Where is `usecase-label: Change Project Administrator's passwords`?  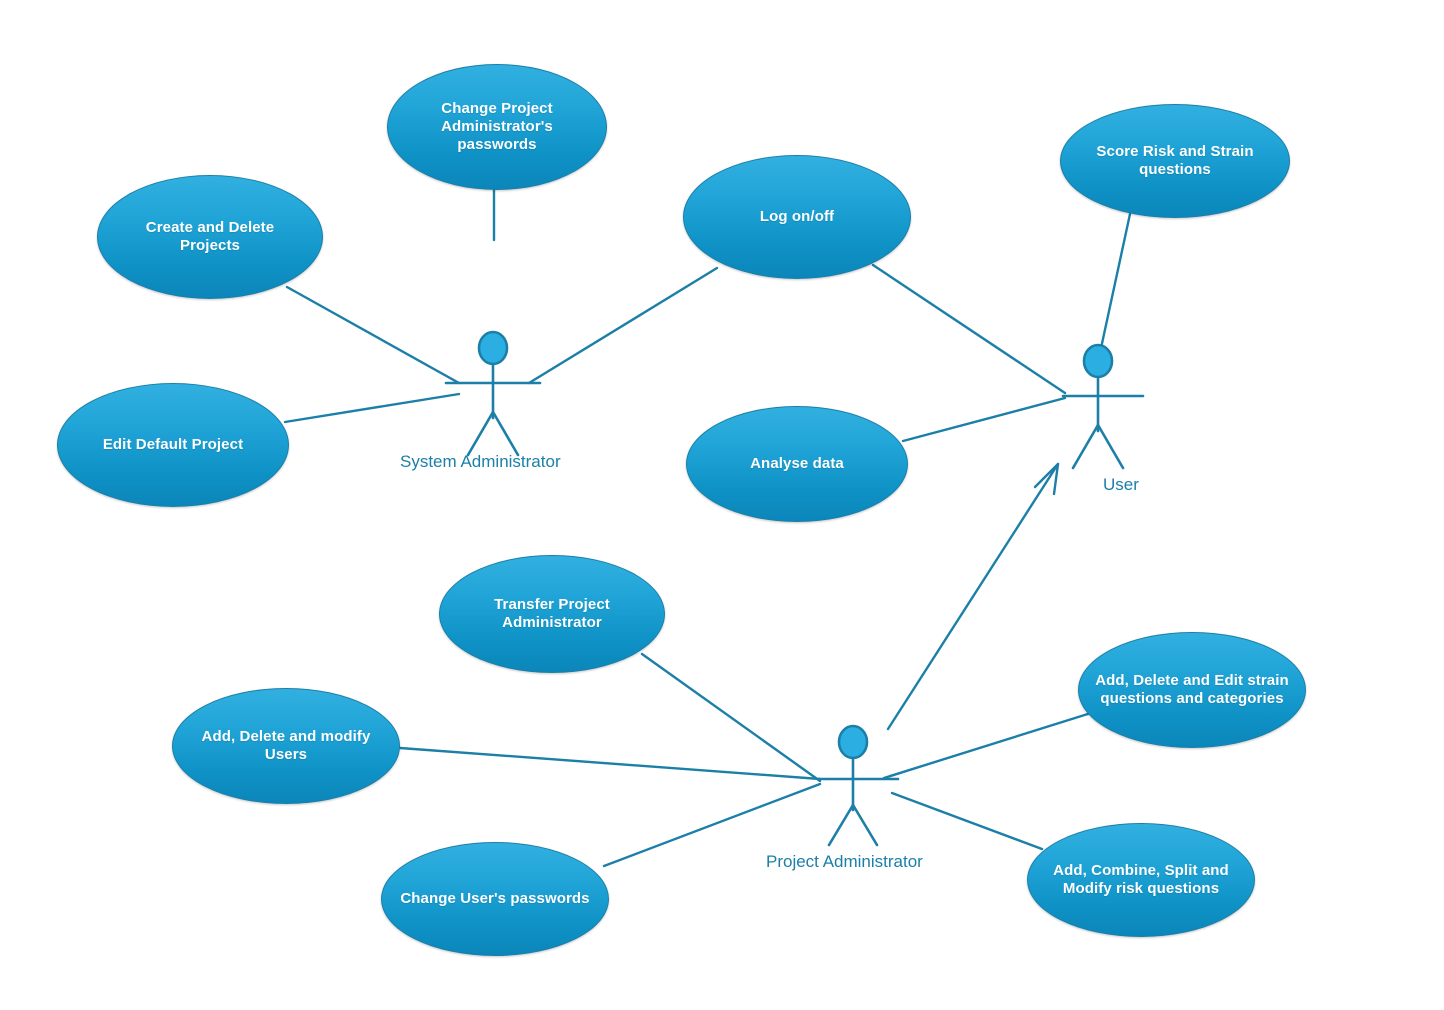 usecase-label: Change Project Administrator's passwords is located at coordinates (497, 126).